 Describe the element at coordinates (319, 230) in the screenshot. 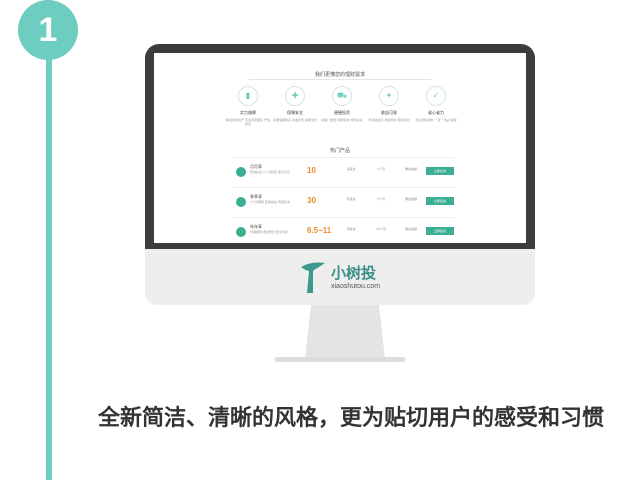

I see `product-rate: 6.5~11` at that location.